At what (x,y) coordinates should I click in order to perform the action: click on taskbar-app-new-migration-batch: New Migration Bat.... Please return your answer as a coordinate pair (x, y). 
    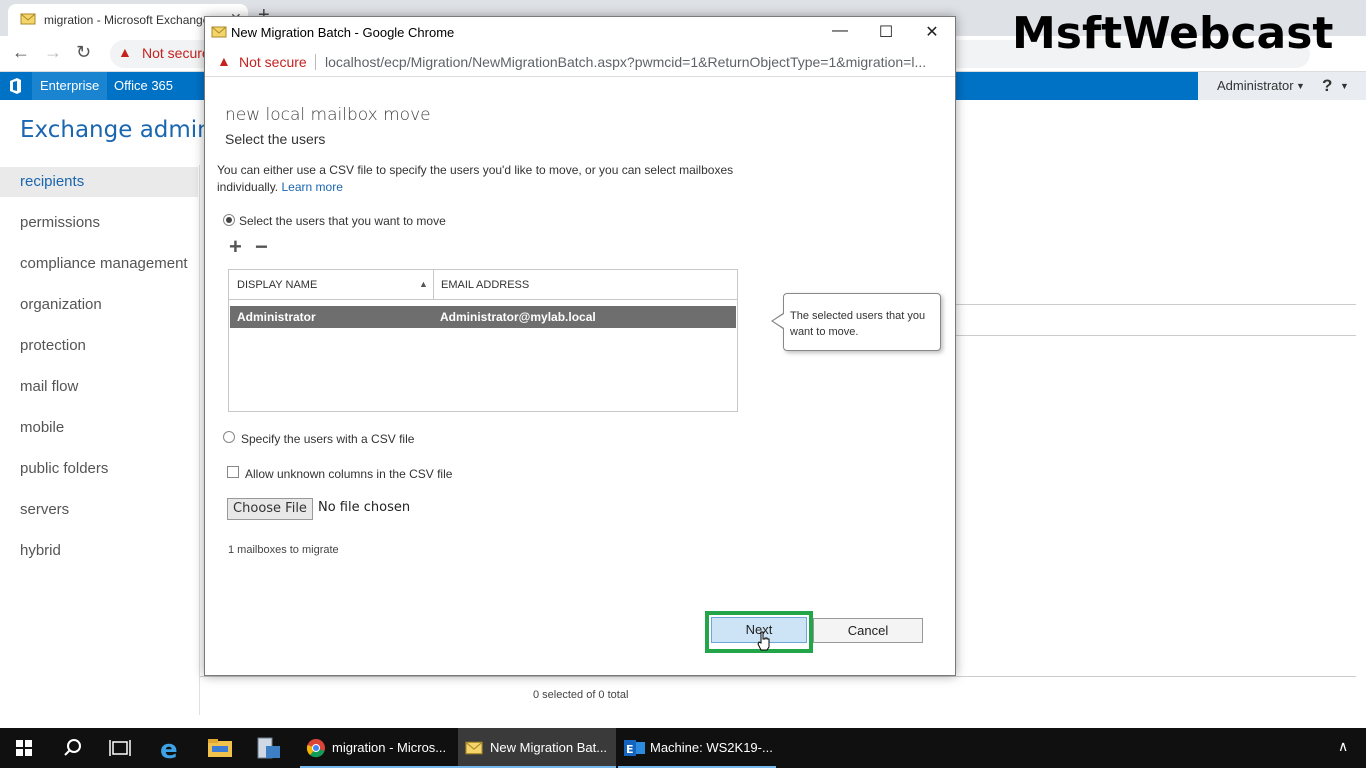
    Looking at the image, I should click on (537, 748).